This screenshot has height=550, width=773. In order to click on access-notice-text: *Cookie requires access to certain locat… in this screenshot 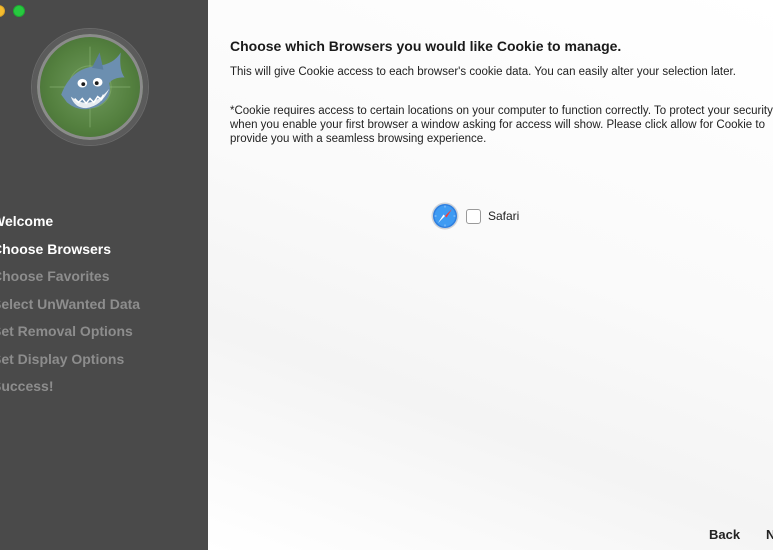, I will do `click(501, 125)`.